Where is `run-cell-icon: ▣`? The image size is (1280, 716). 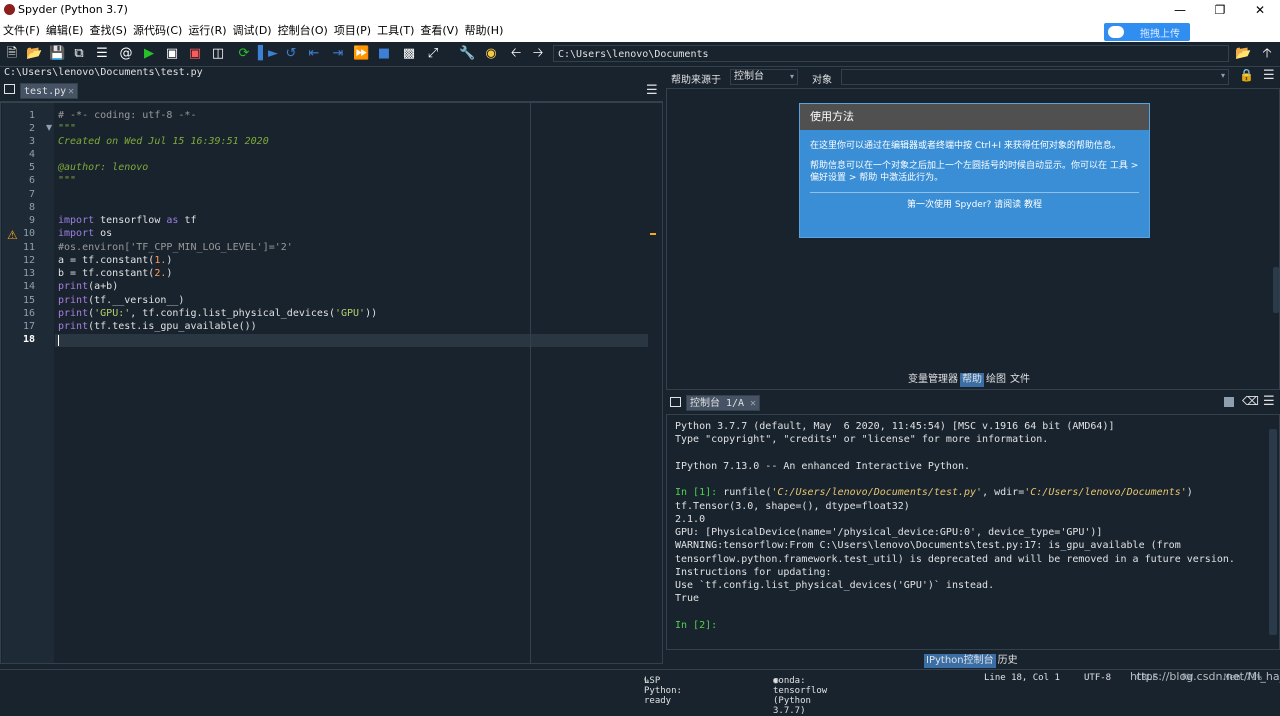
run-cell-icon: ▣ is located at coordinates (172, 54).